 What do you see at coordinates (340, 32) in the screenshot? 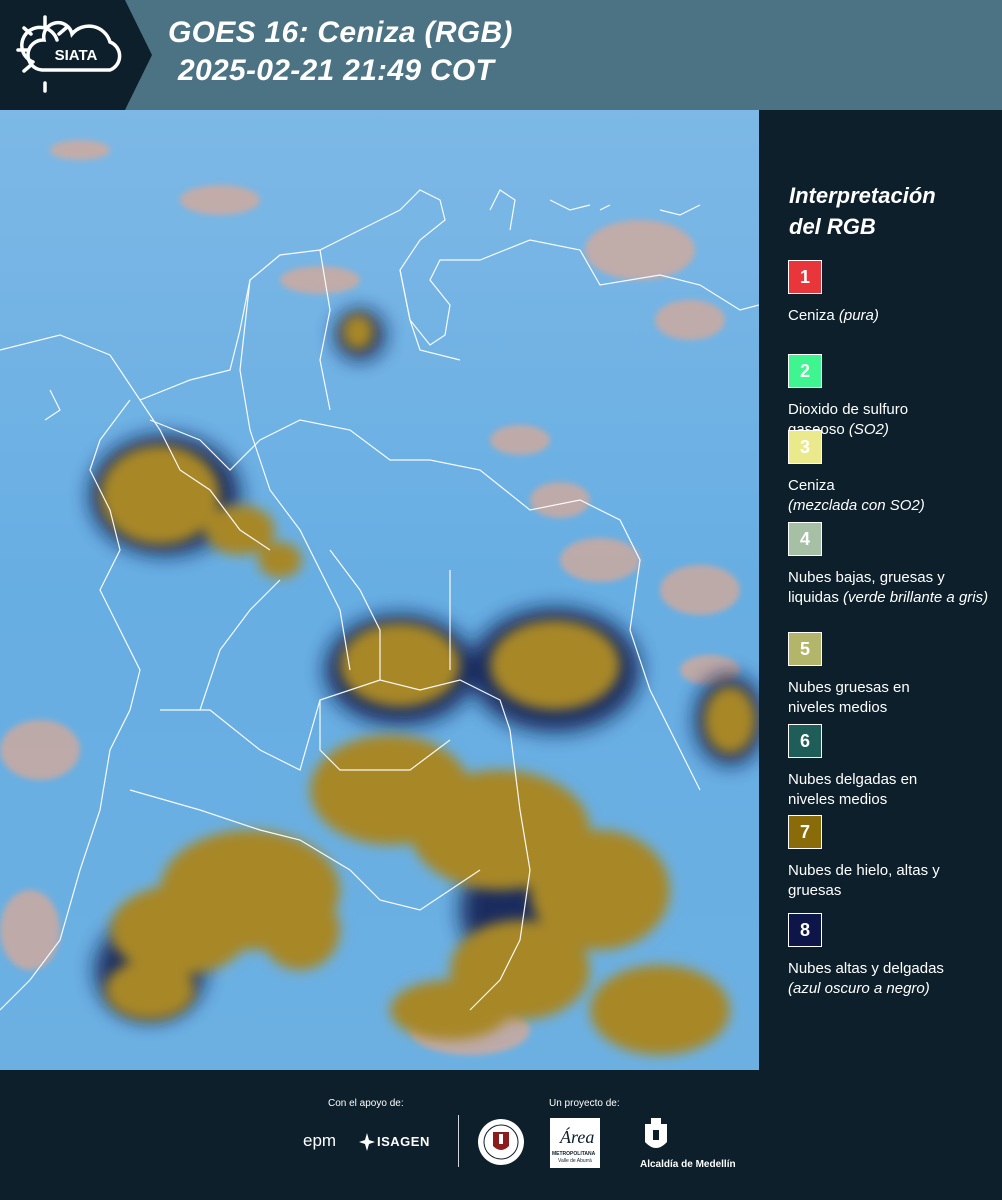
I see `title-product: GOES 16: Ceniza (RGB)` at bounding box center [340, 32].